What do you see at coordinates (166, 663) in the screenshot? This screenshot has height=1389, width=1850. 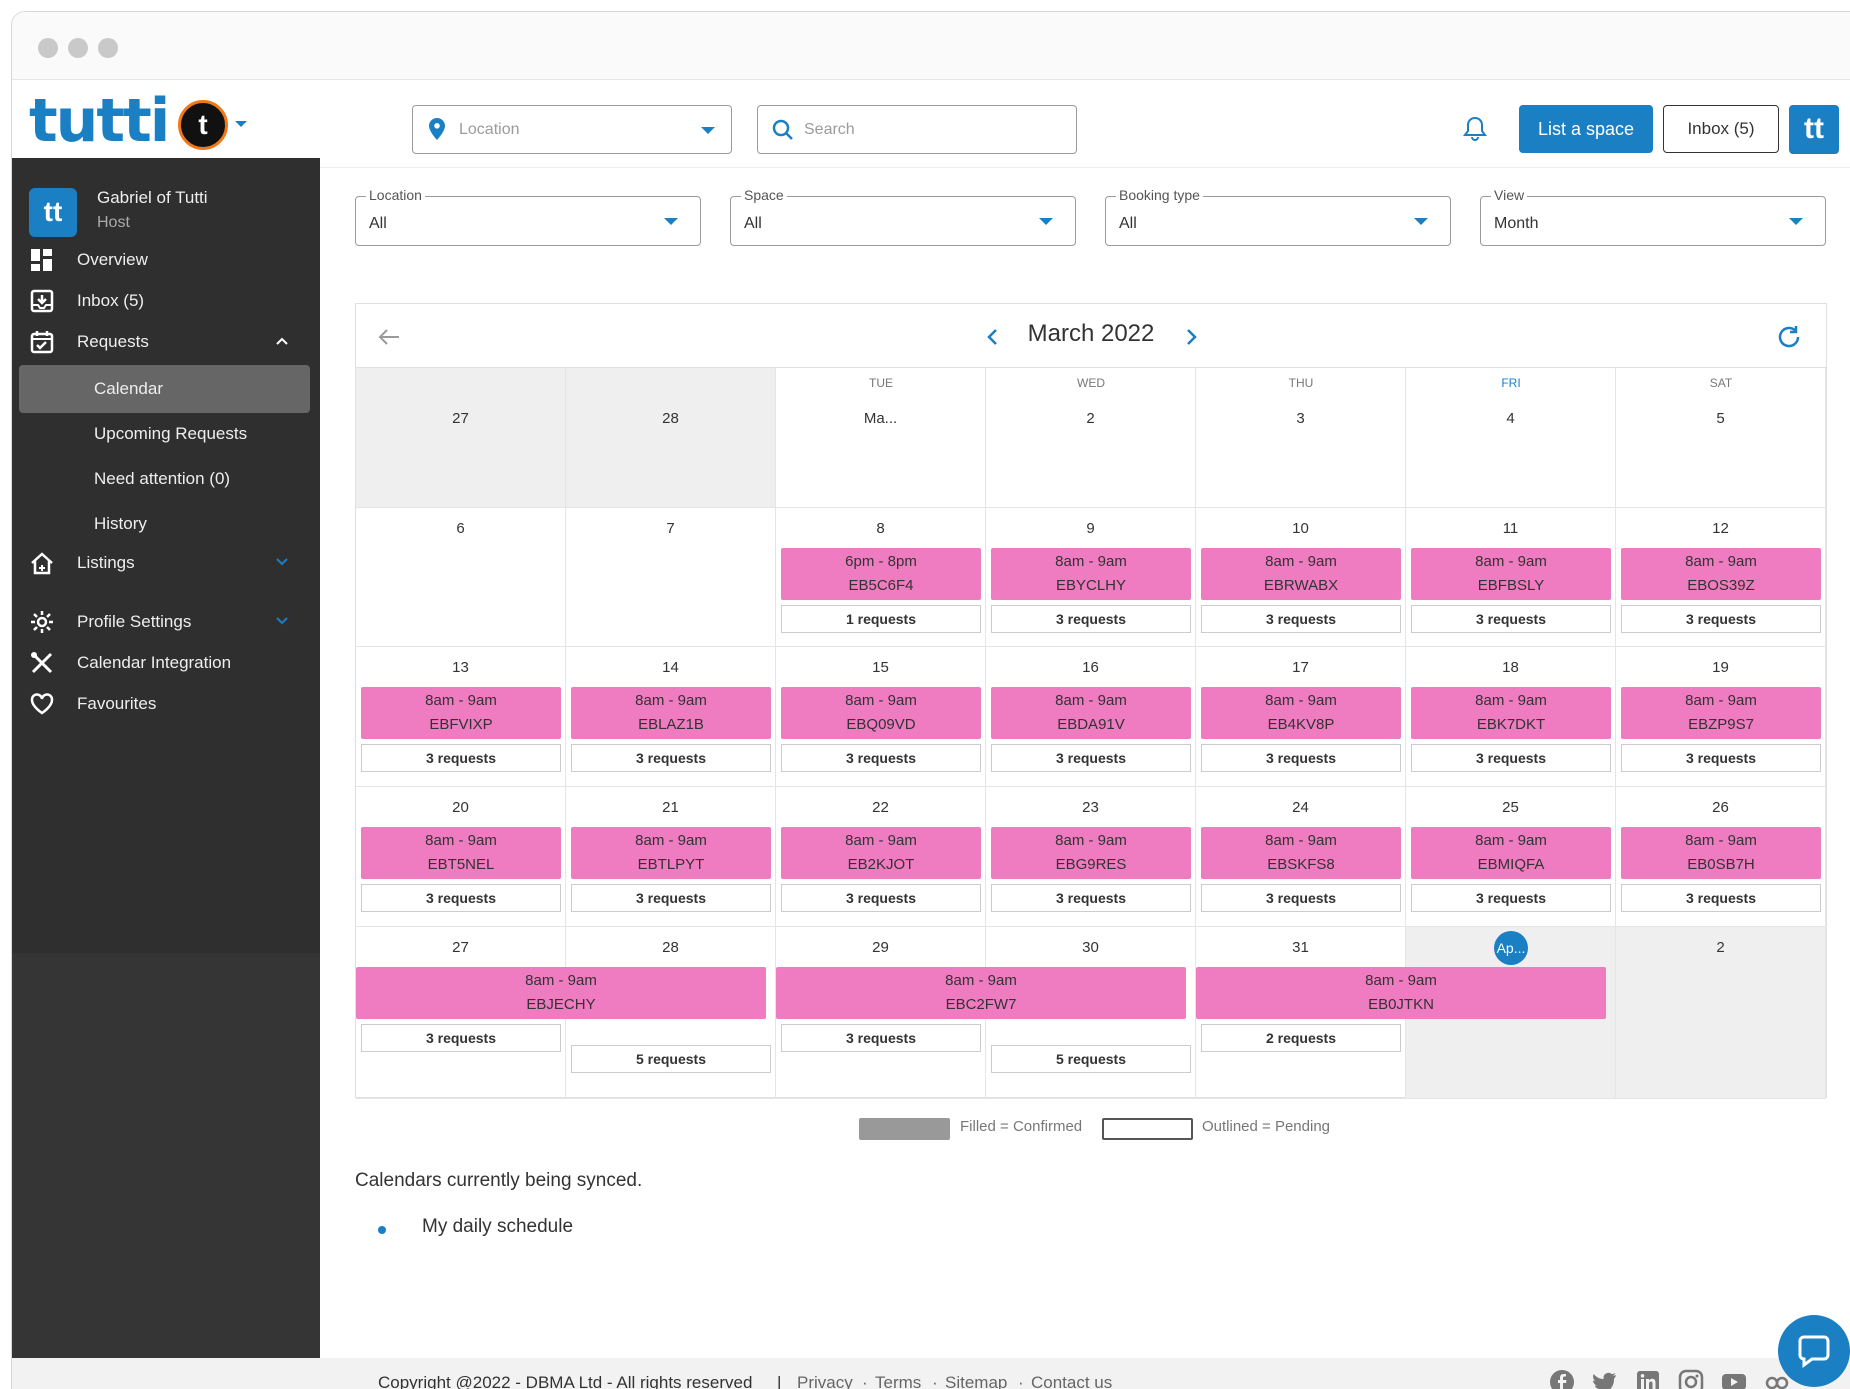 I see `sidebar-item-calendar-integration: Calendar Integration` at bounding box center [166, 663].